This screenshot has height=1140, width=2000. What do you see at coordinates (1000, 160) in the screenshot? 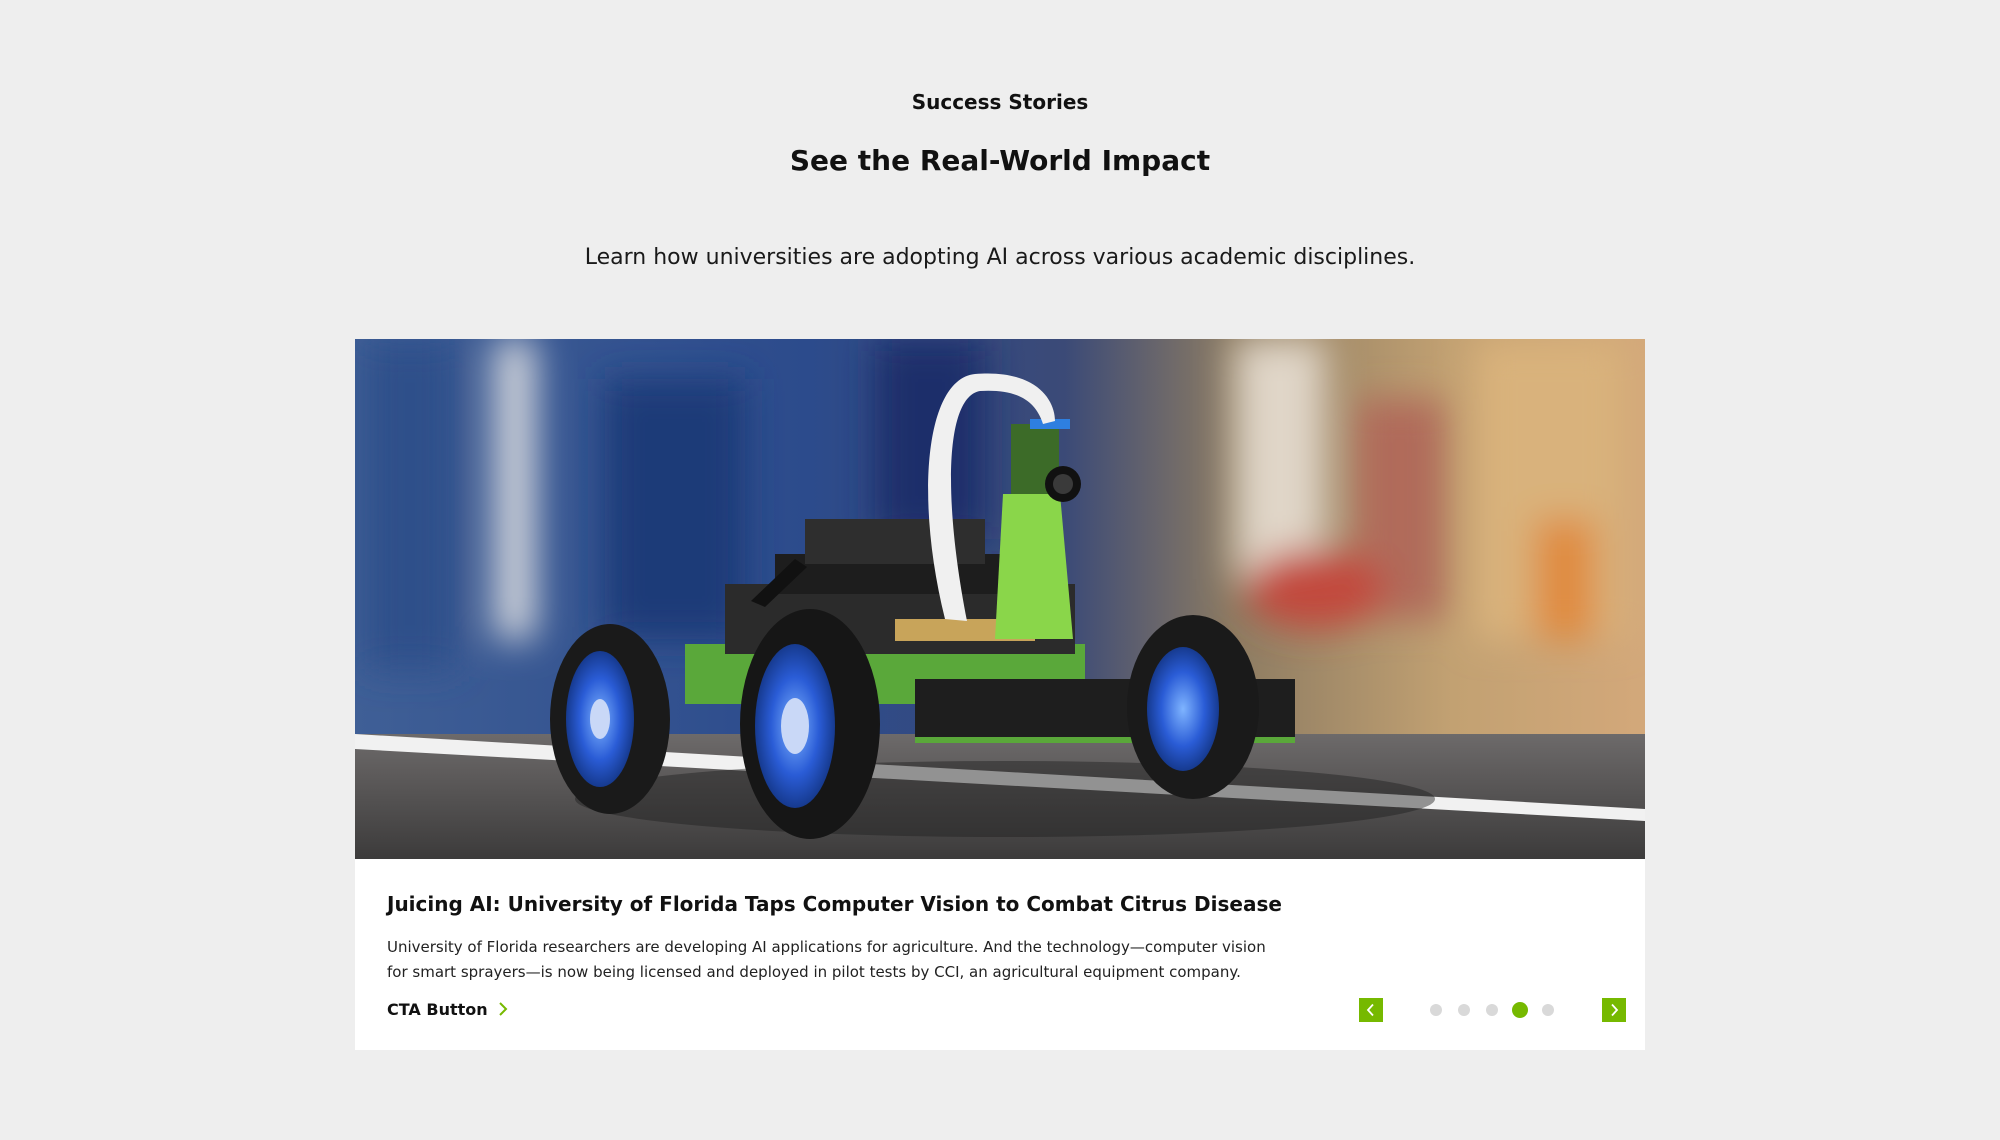
I see `section-title: See the Real-World Impact` at bounding box center [1000, 160].